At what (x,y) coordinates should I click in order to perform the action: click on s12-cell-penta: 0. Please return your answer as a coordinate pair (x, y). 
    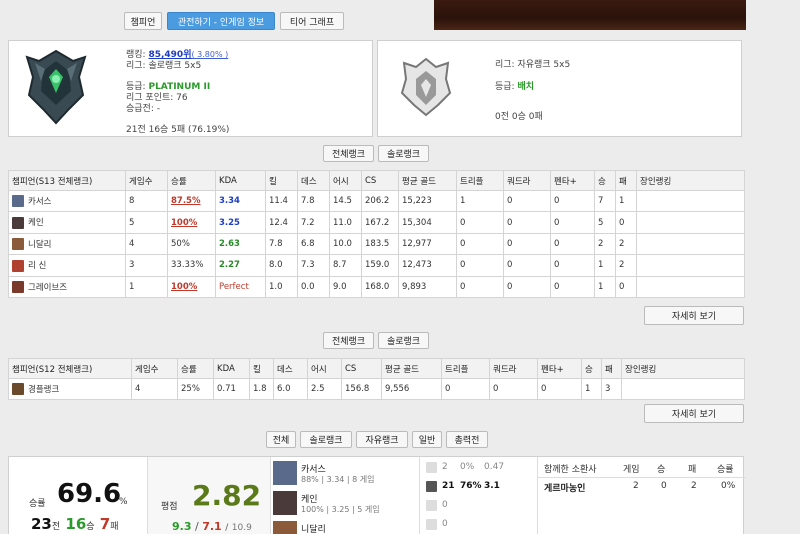
    Looking at the image, I should click on (559, 389).